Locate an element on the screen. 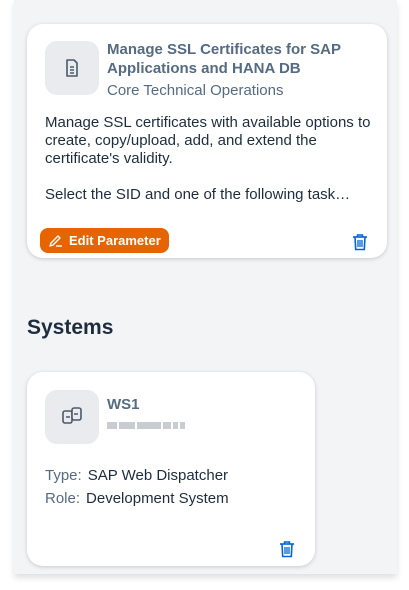 The height and width of the screenshot is (590, 409). delete-system-button is located at coordinates (287, 549).